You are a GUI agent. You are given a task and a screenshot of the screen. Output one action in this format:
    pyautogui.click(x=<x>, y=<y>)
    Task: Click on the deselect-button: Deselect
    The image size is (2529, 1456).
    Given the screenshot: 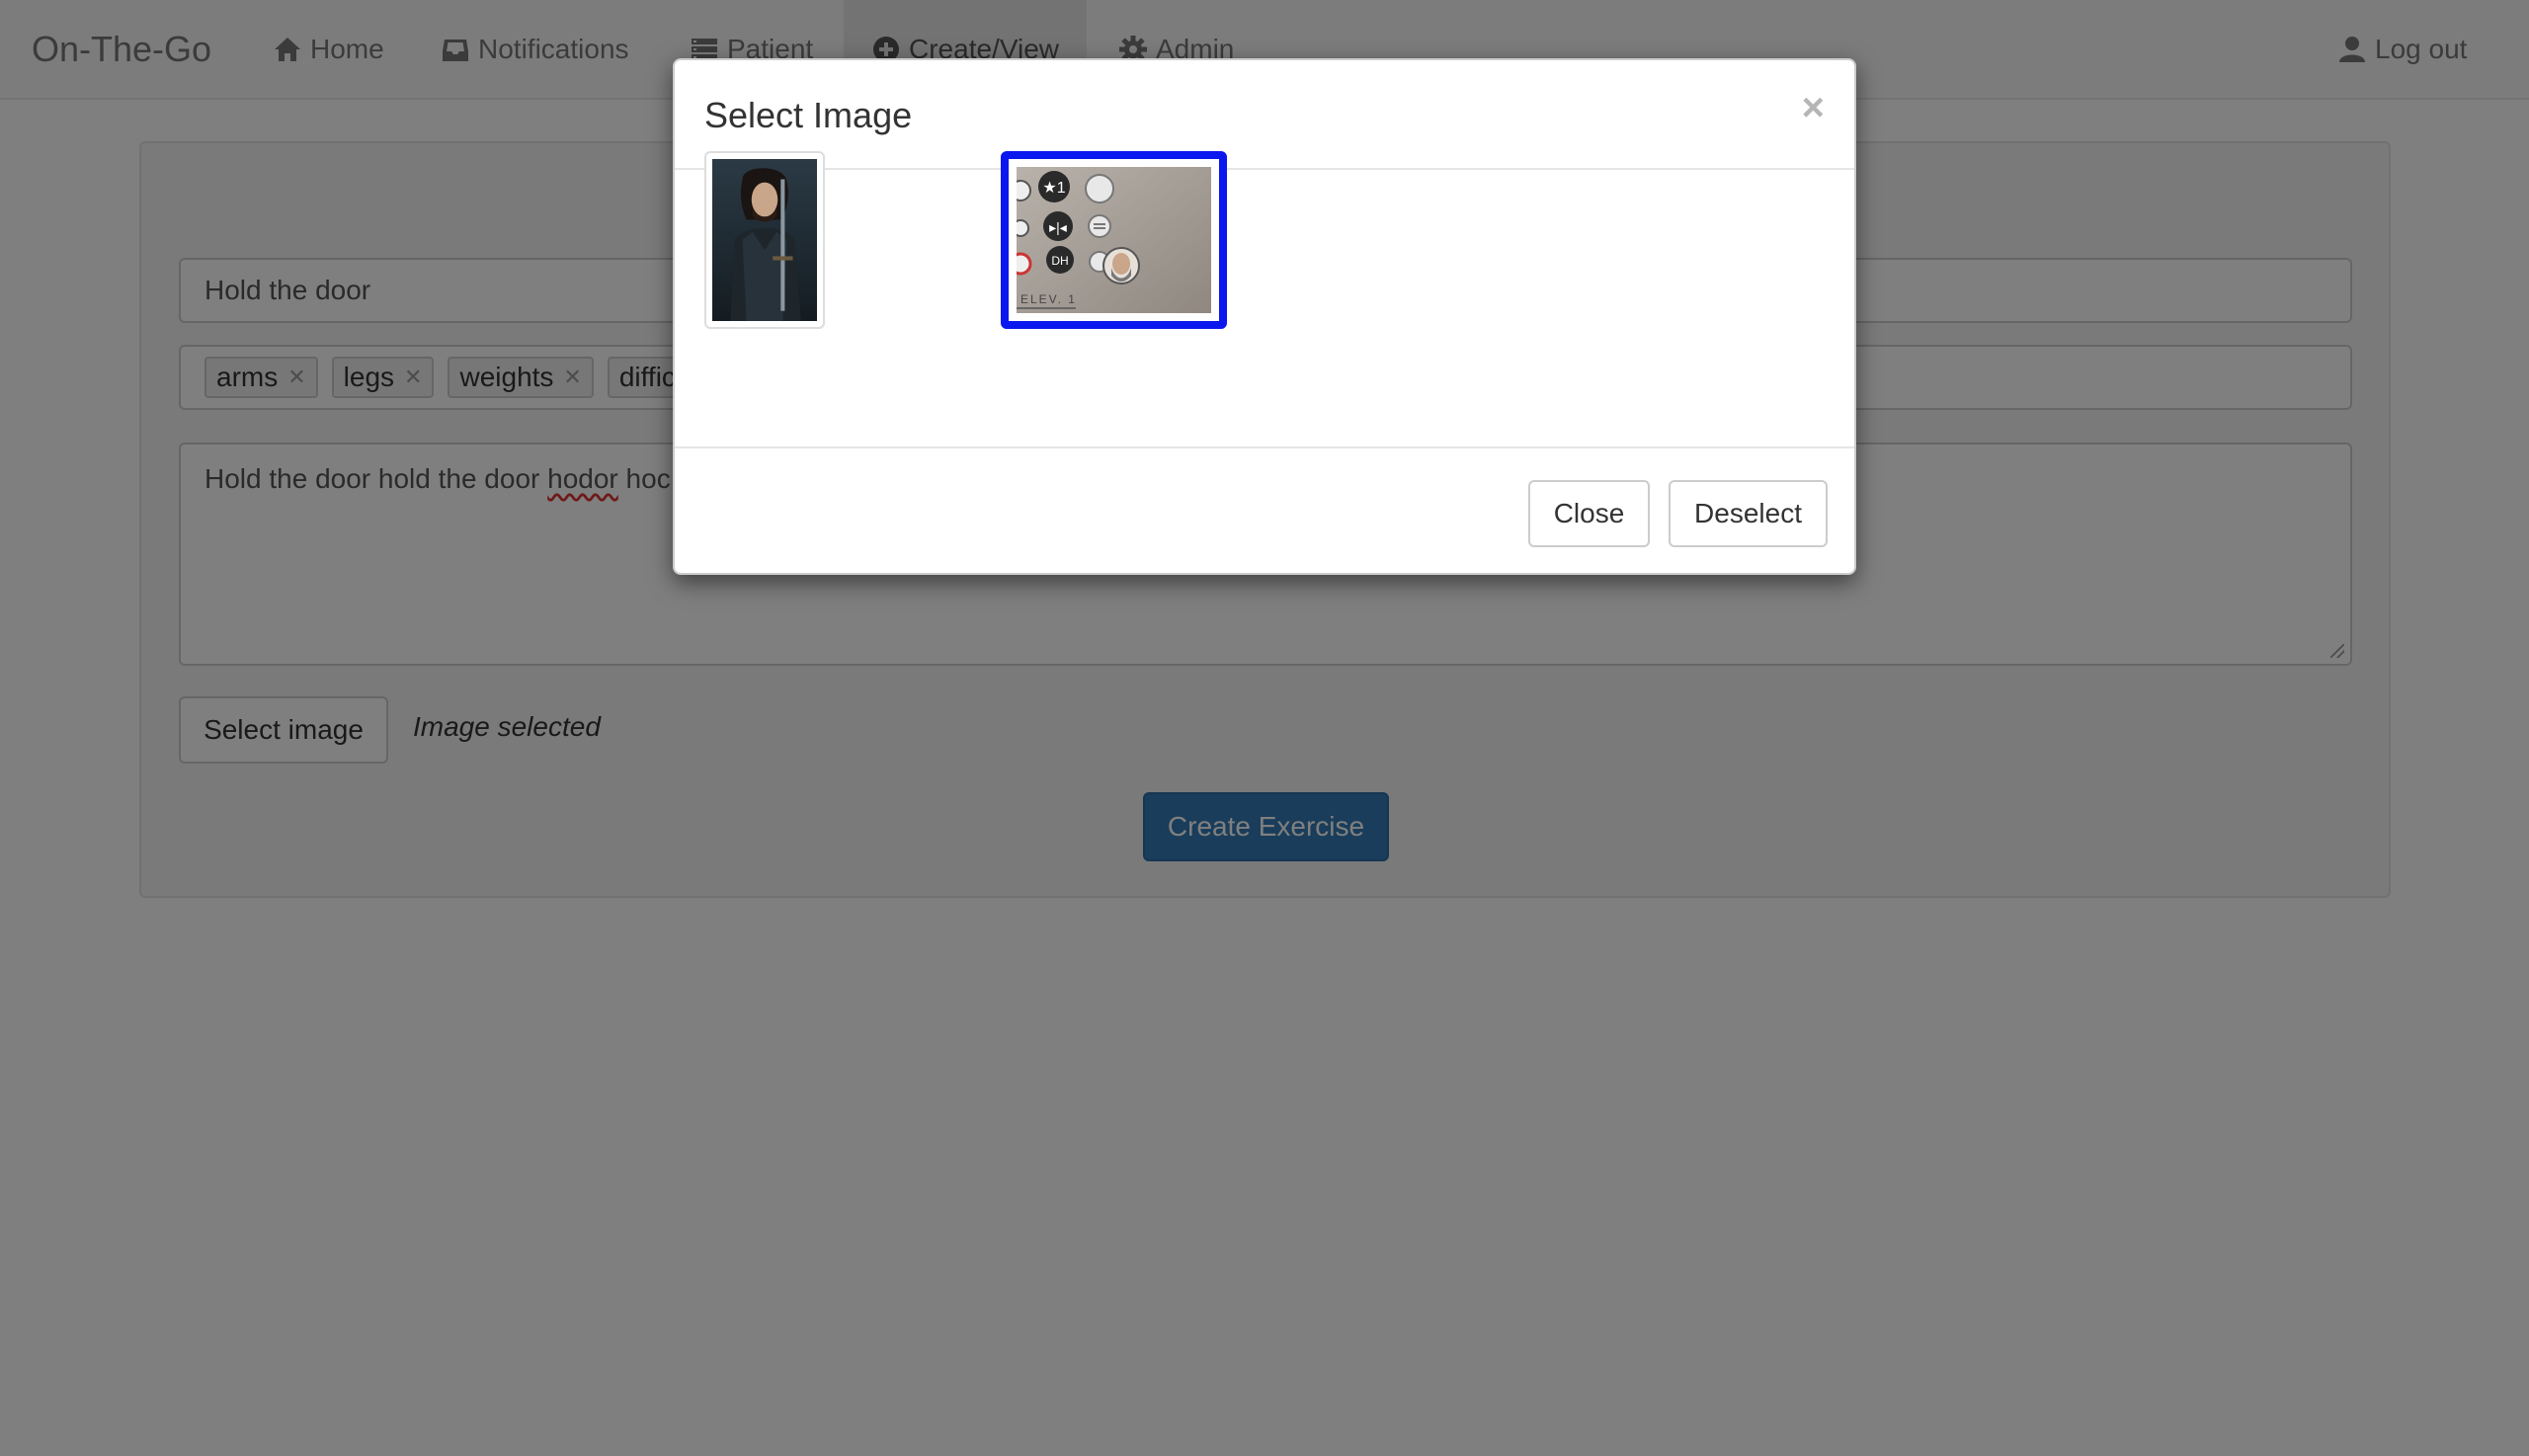 What is the action you would take?
    pyautogui.click(x=1748, y=513)
    